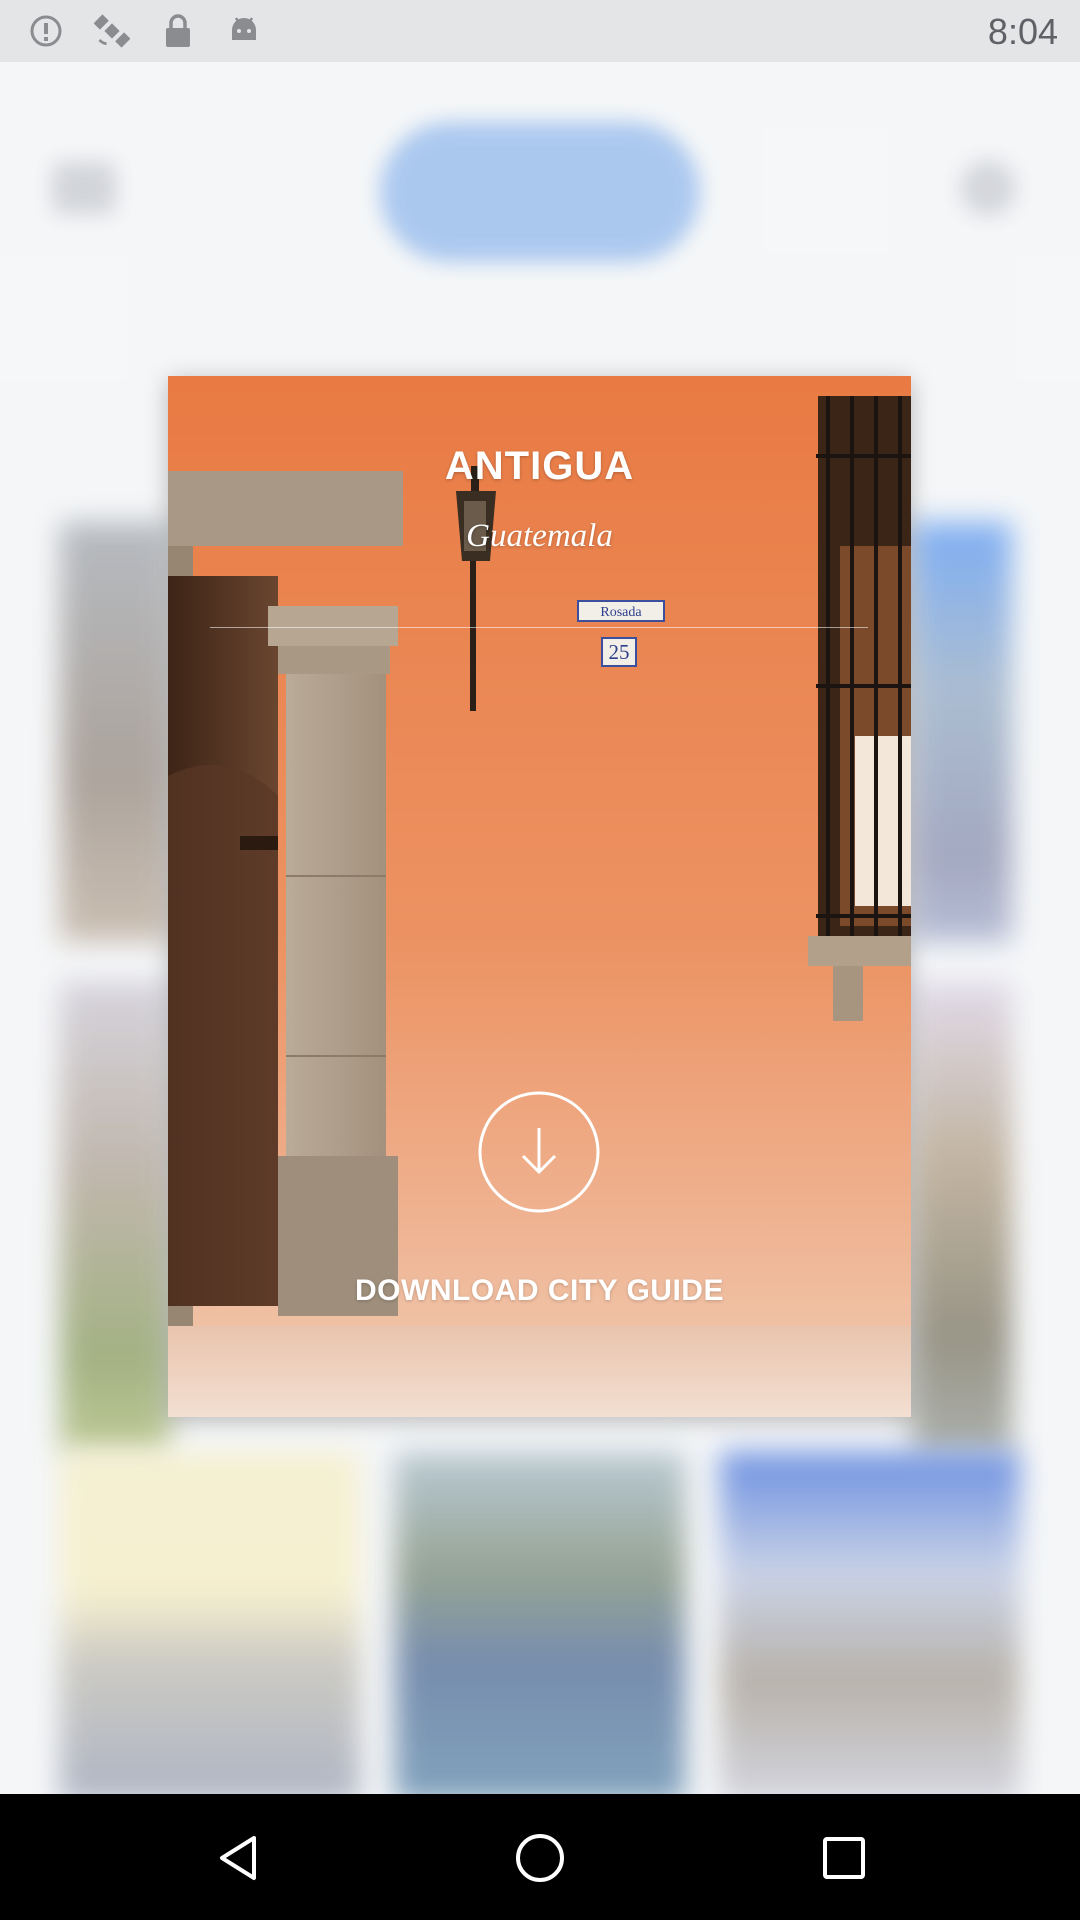  What do you see at coordinates (145, 31) in the screenshot?
I see `notification-icons` at bounding box center [145, 31].